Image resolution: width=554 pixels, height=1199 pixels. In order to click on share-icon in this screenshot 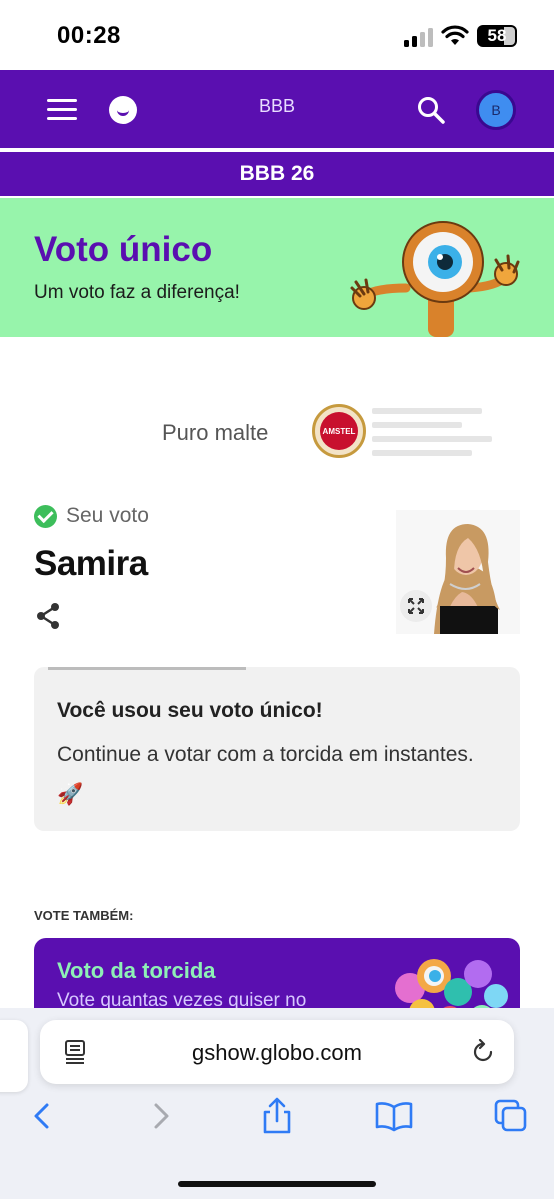, I will do `click(48, 616)`.